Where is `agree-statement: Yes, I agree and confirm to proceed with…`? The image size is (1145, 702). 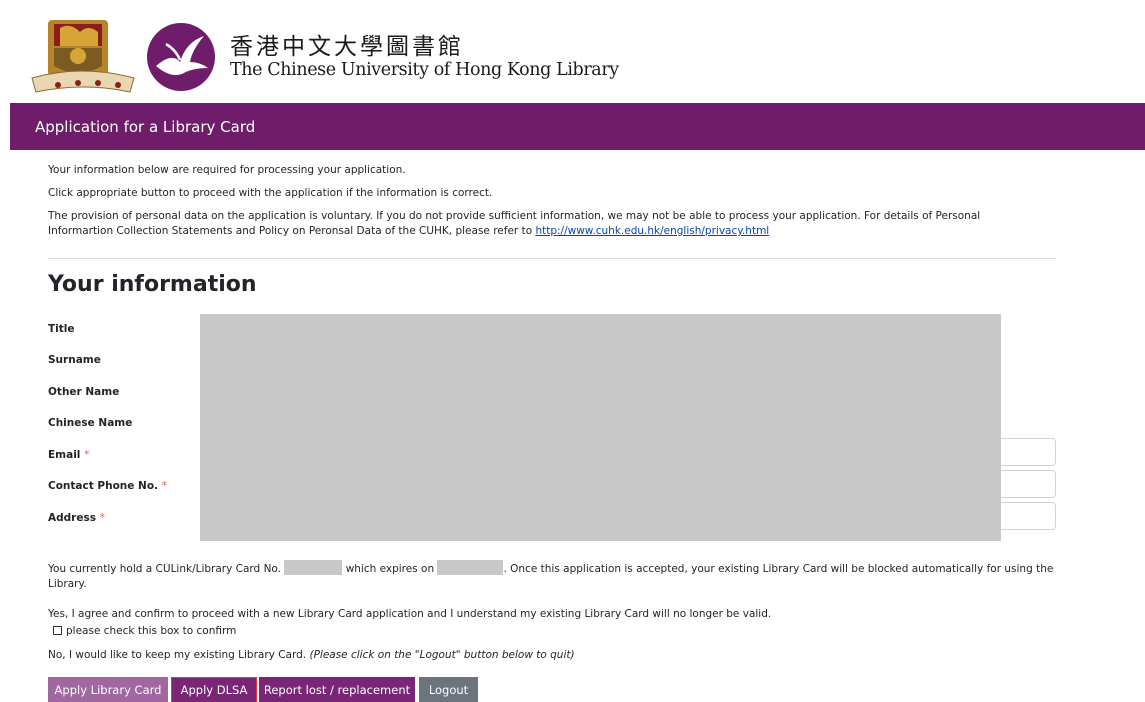 agree-statement: Yes, I agree and confirm to proceed with… is located at coordinates (410, 614).